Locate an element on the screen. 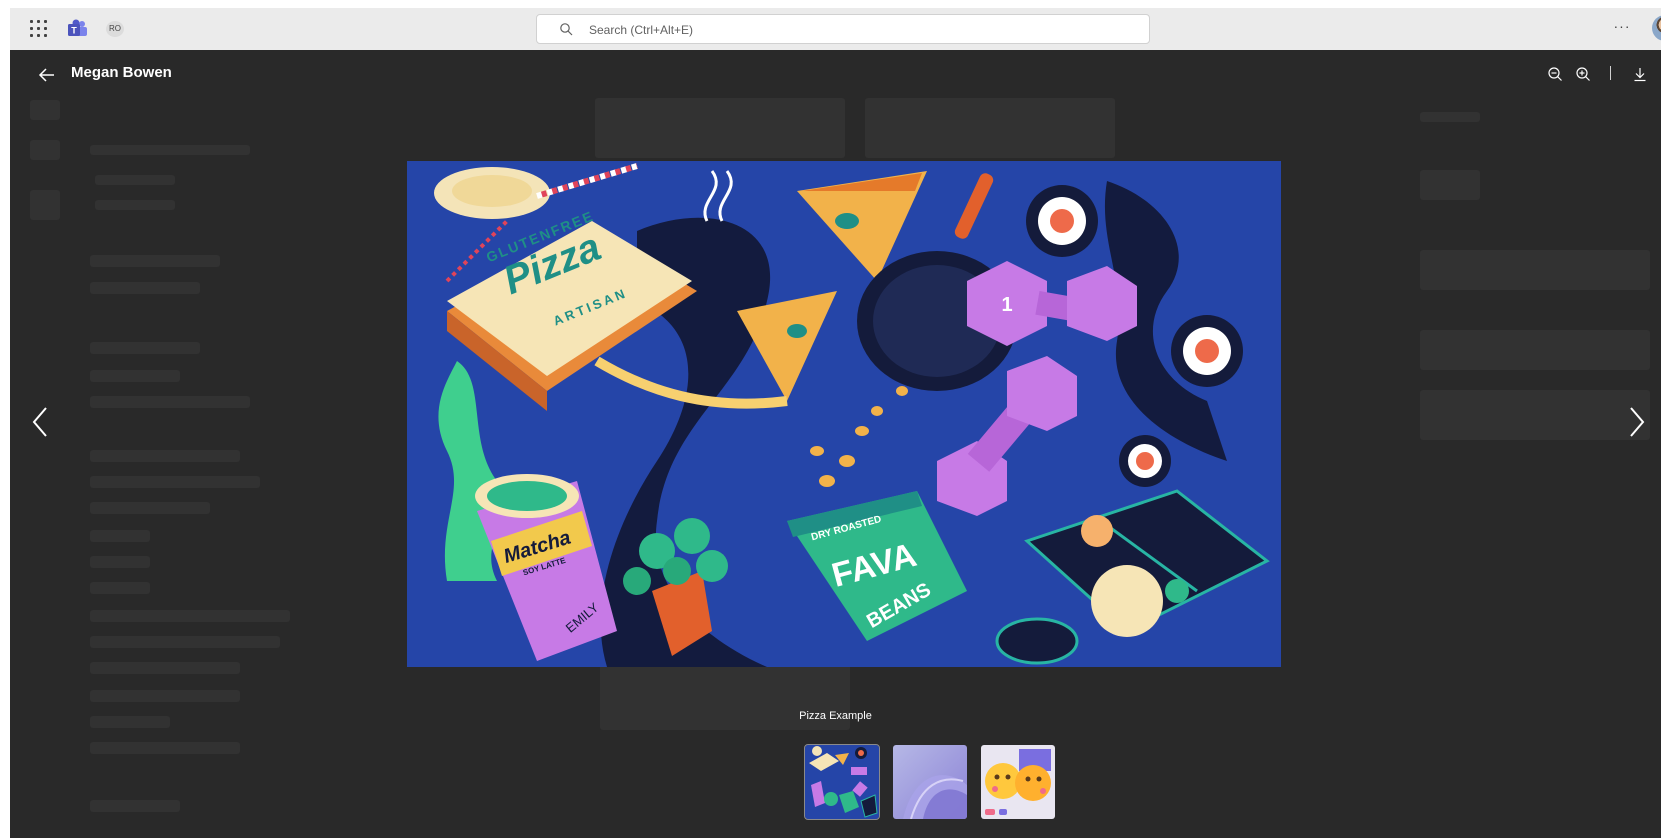 The height and width of the screenshot is (838, 1661). search-input is located at coordinates (859, 30).